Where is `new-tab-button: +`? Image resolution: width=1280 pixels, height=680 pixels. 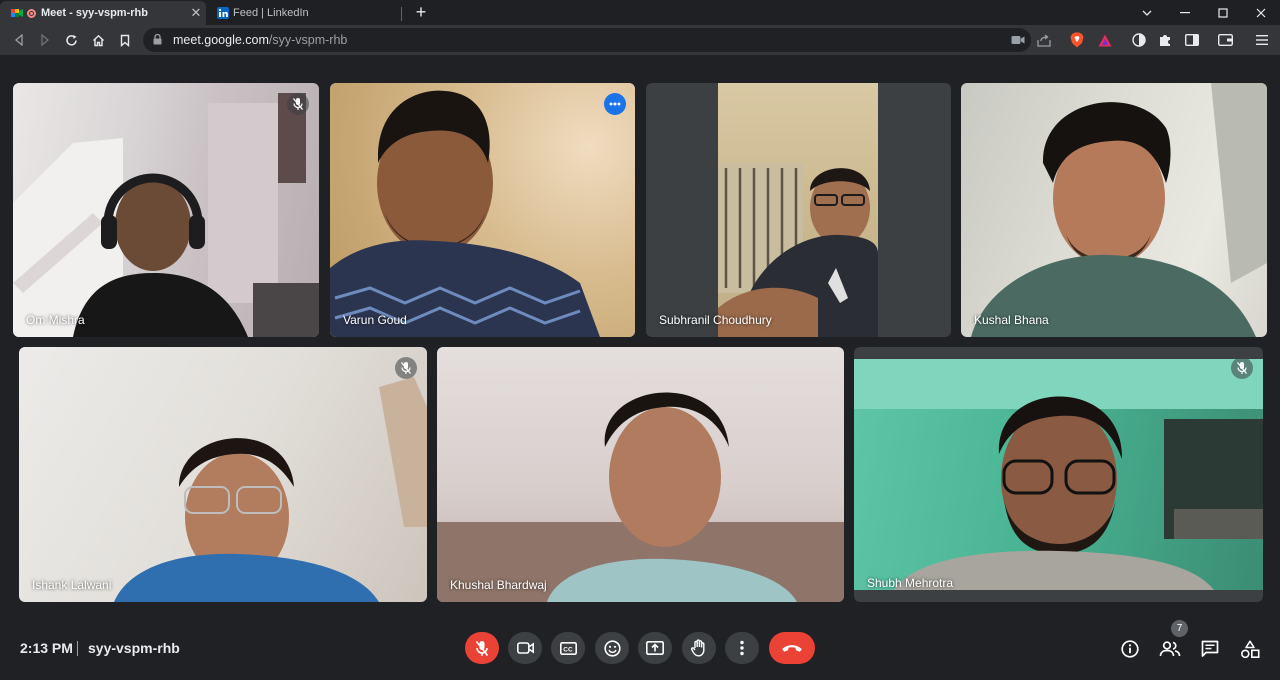 new-tab-button: + is located at coordinates (421, 13).